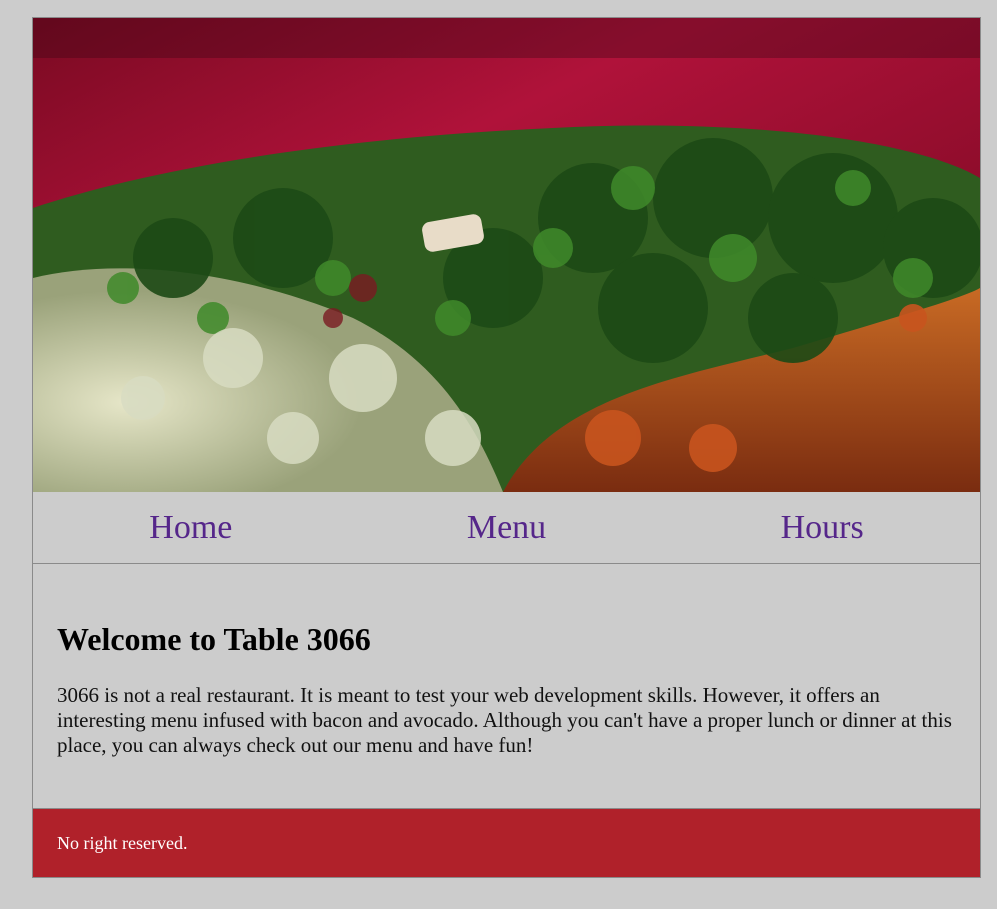  I want to click on nav-link-hours: Hours, so click(822, 527).